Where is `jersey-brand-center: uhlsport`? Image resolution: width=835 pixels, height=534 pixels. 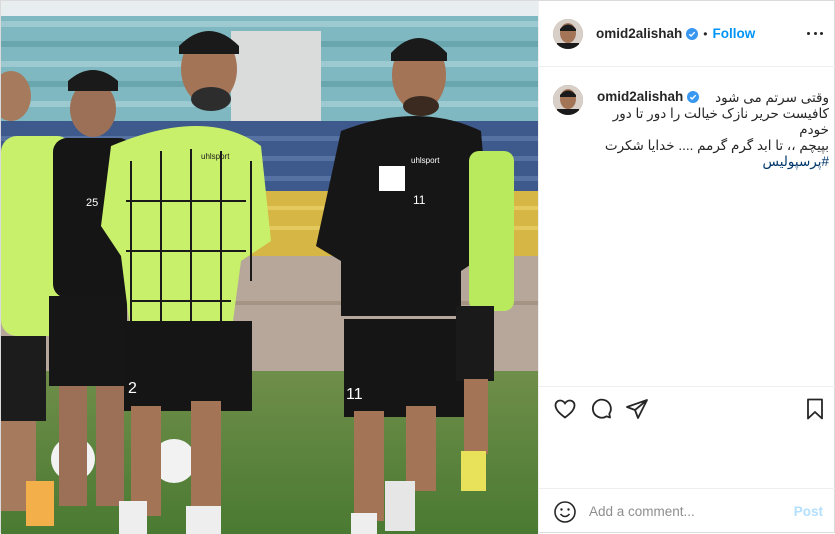 jersey-brand-center: uhlsport is located at coordinates (215, 156).